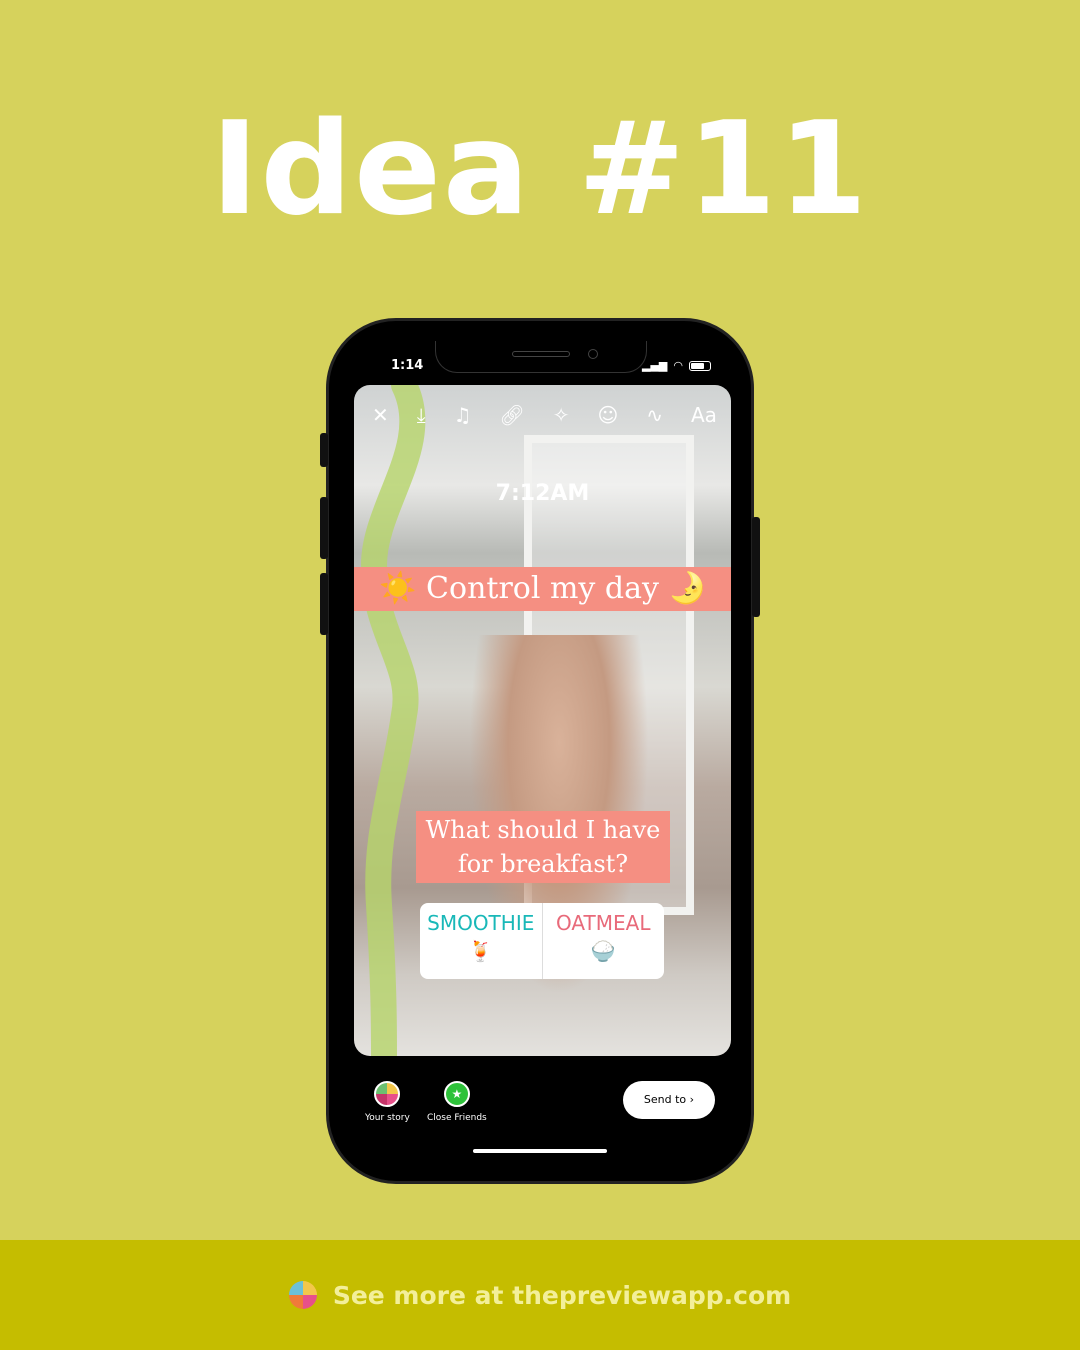  I want to click on poll-option-oatmeal: OATMEAL 🍚, so click(603, 941).